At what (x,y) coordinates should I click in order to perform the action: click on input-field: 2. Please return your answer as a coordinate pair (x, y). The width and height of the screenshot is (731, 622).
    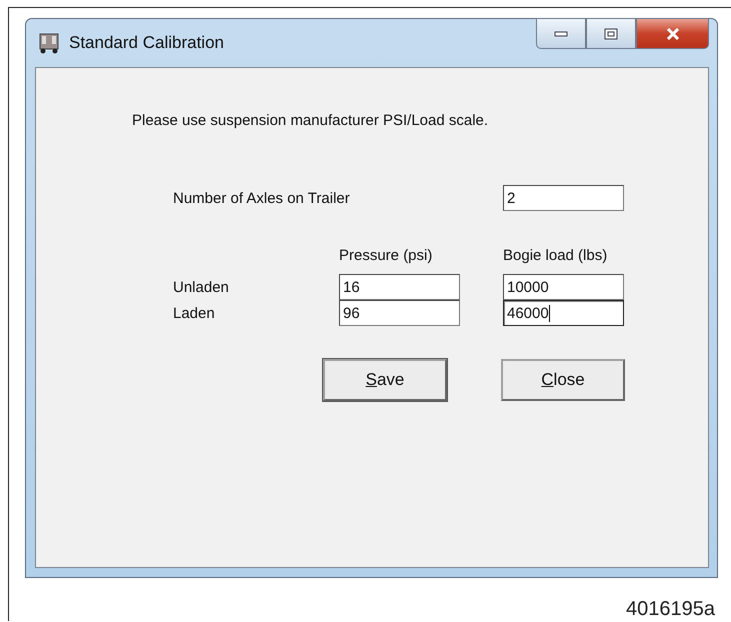
    Looking at the image, I should click on (563, 198).